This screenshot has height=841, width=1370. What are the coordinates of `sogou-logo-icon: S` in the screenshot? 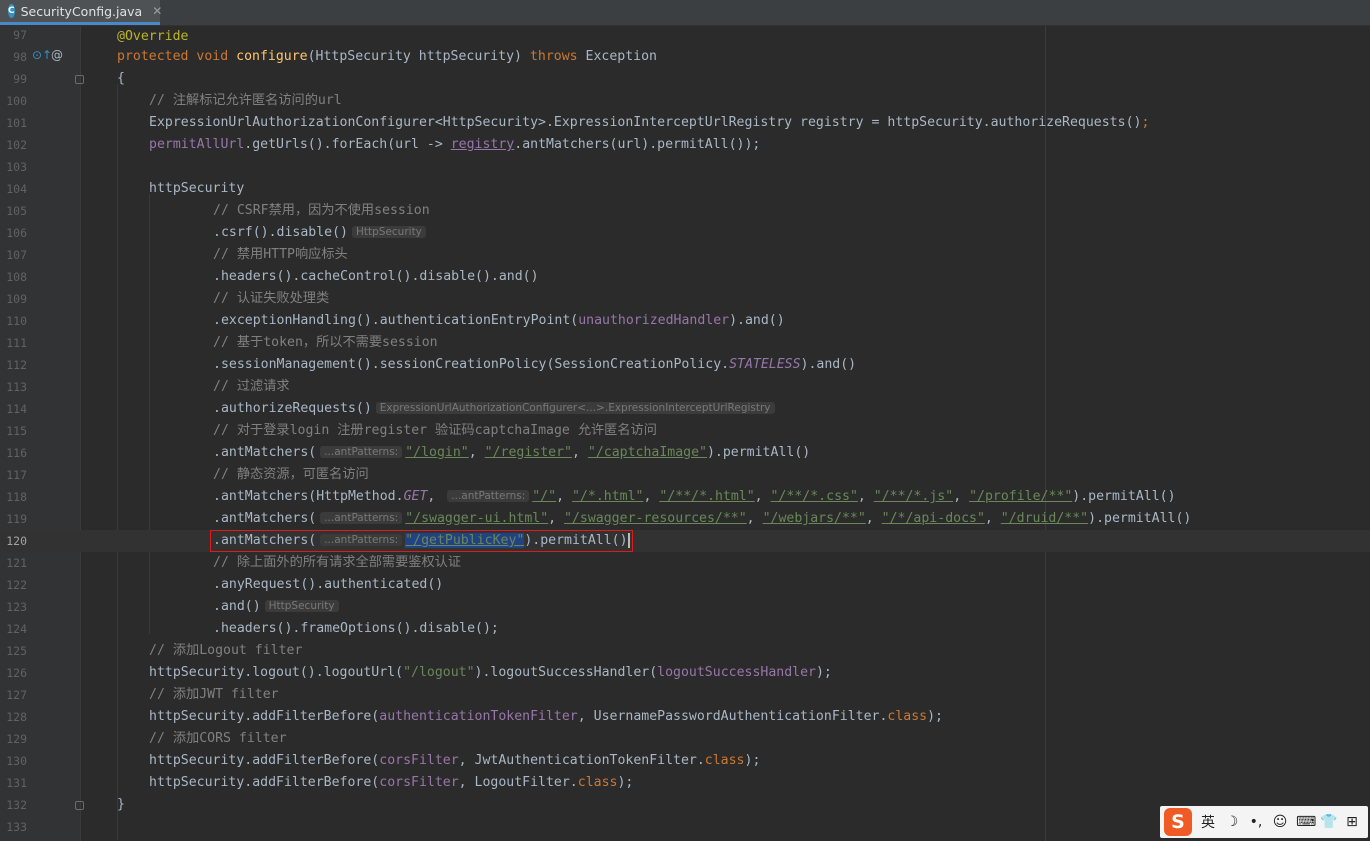 It's located at (1178, 822).